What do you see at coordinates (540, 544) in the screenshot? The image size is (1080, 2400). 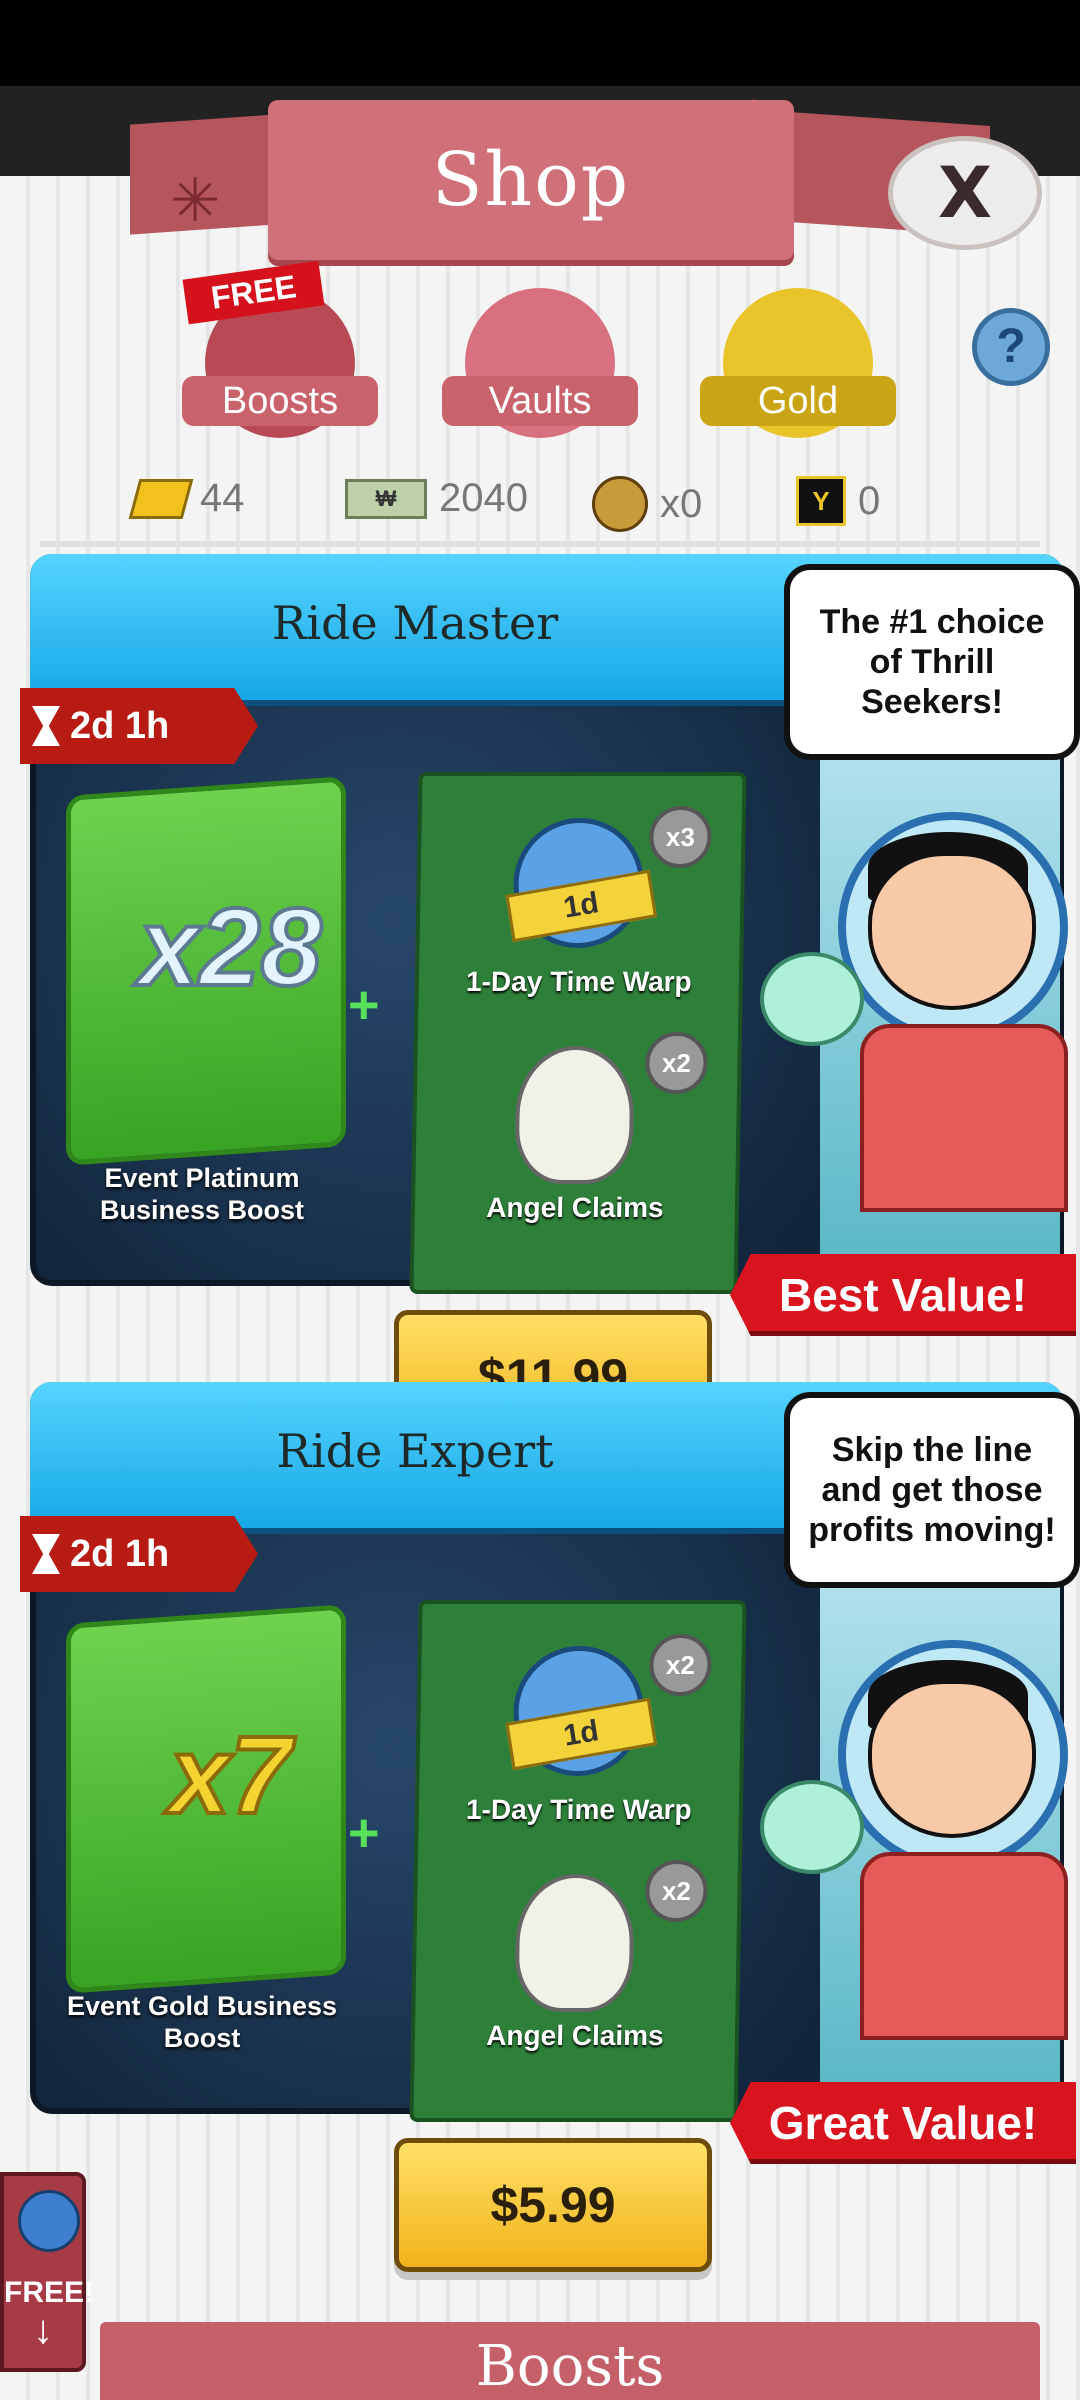 I see `divider` at bounding box center [540, 544].